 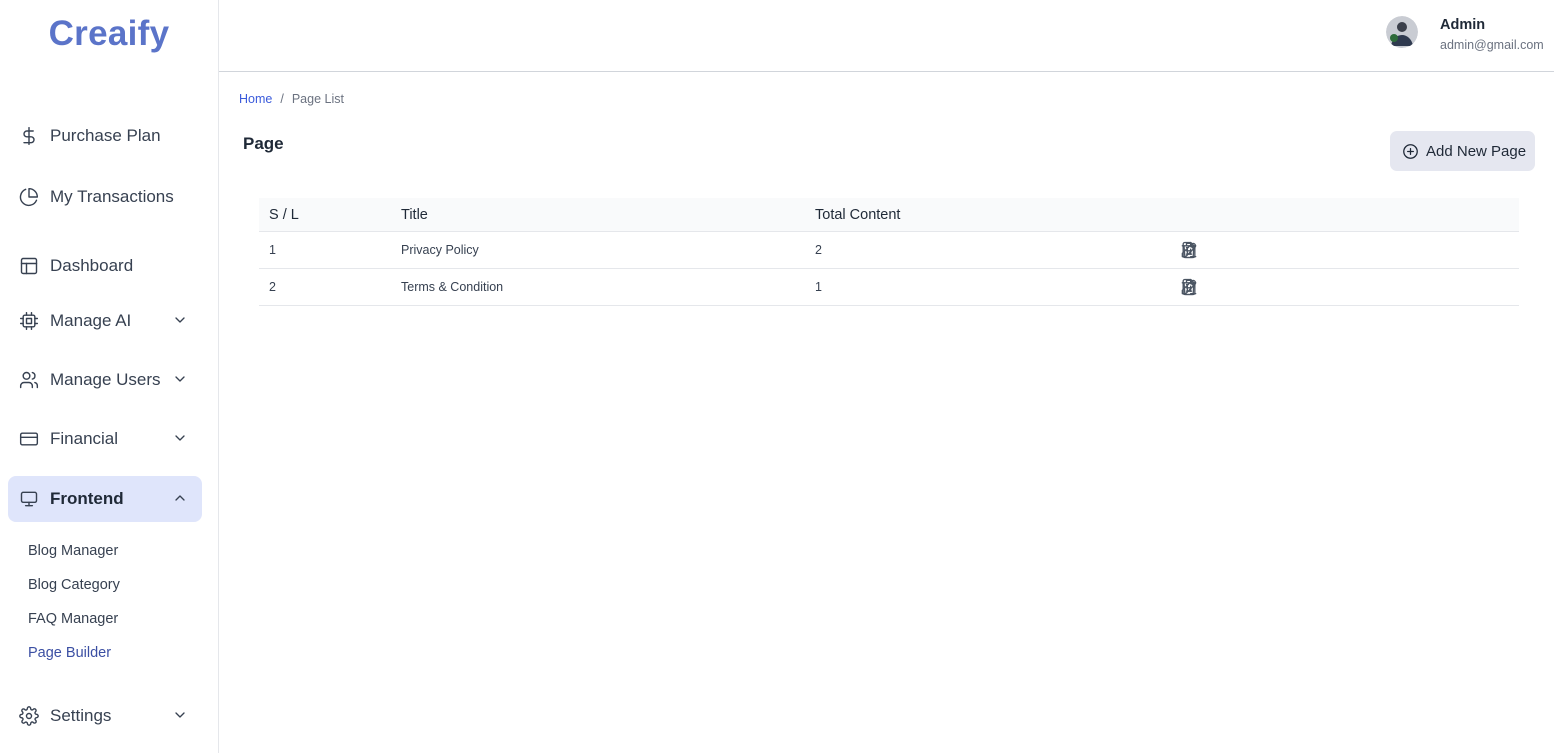 I want to click on sidebar-item-my-transactions: My Transactions, so click(x=105, y=197).